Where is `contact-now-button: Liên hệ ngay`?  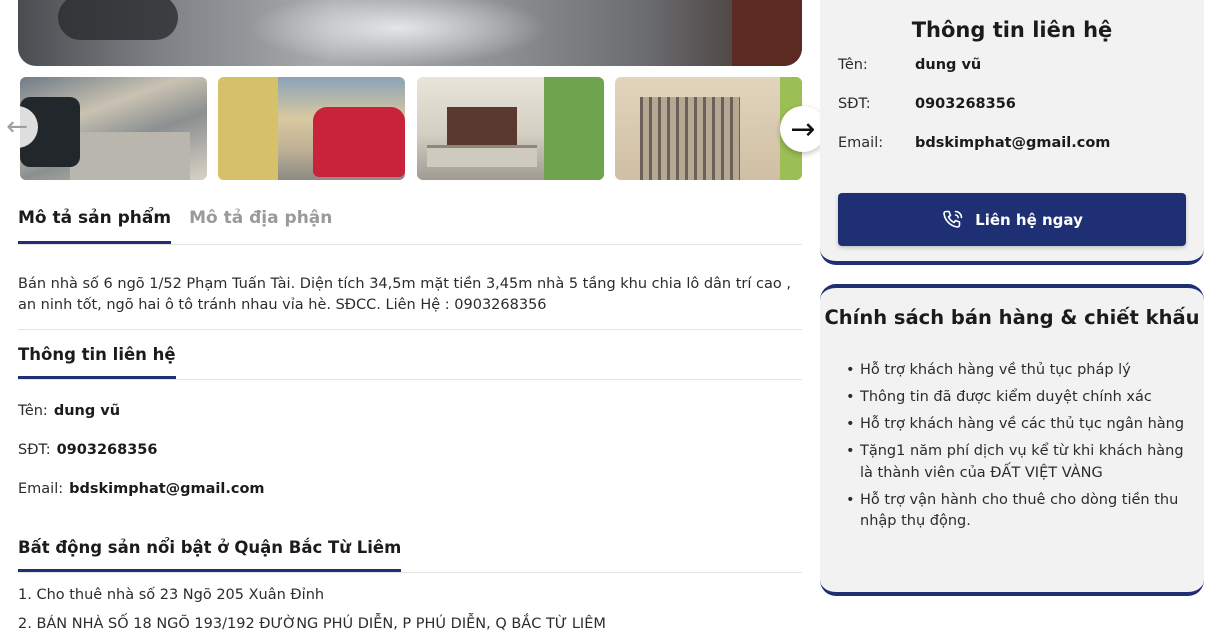
contact-now-button: Liên hệ ngay is located at coordinates (1012, 219).